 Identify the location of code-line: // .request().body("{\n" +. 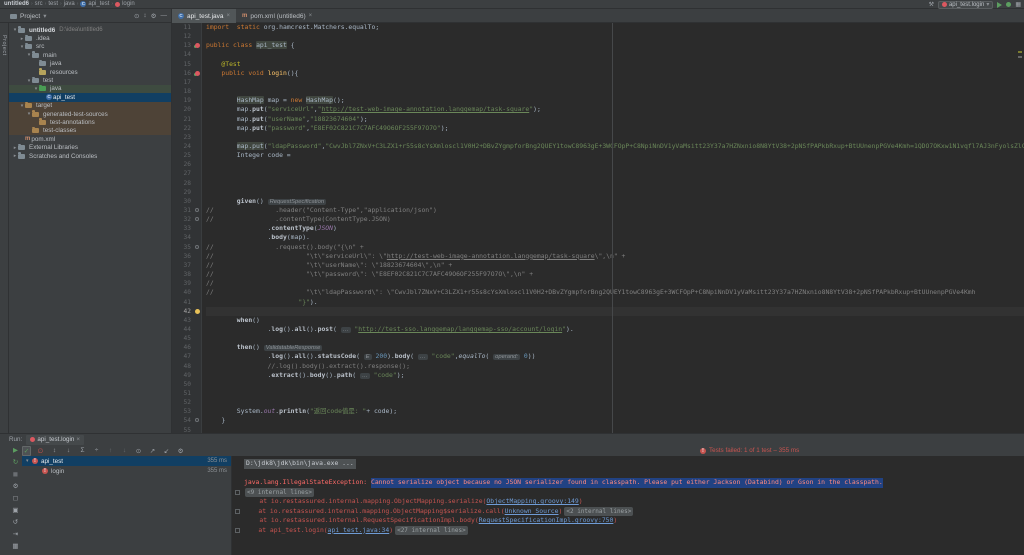
(615, 247).